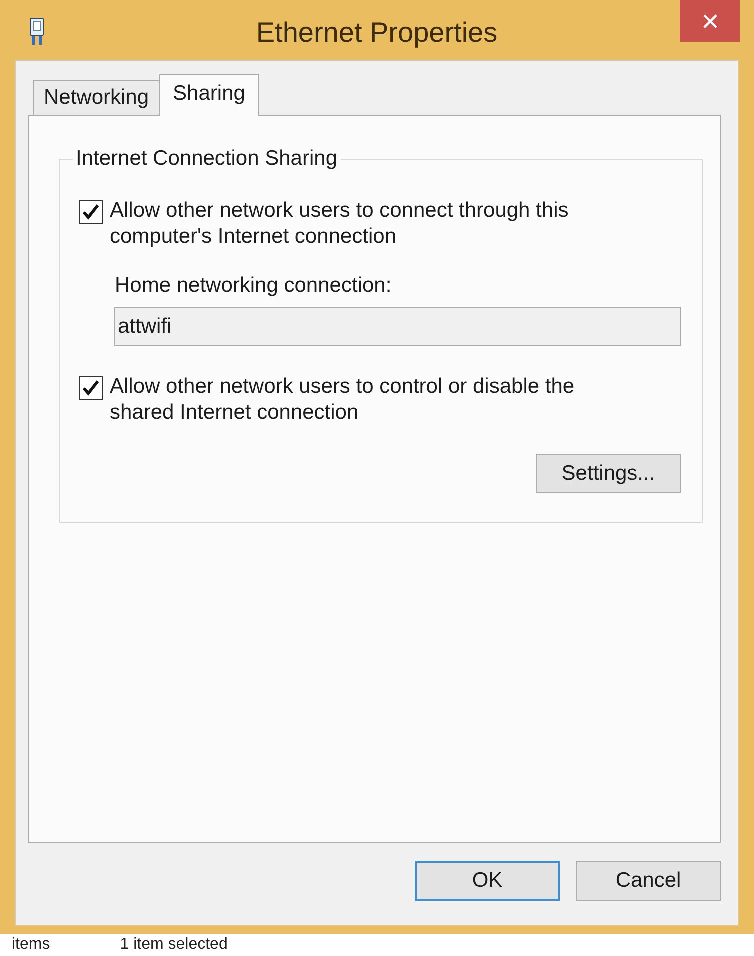  I want to click on tab: Sharing, so click(209, 95).